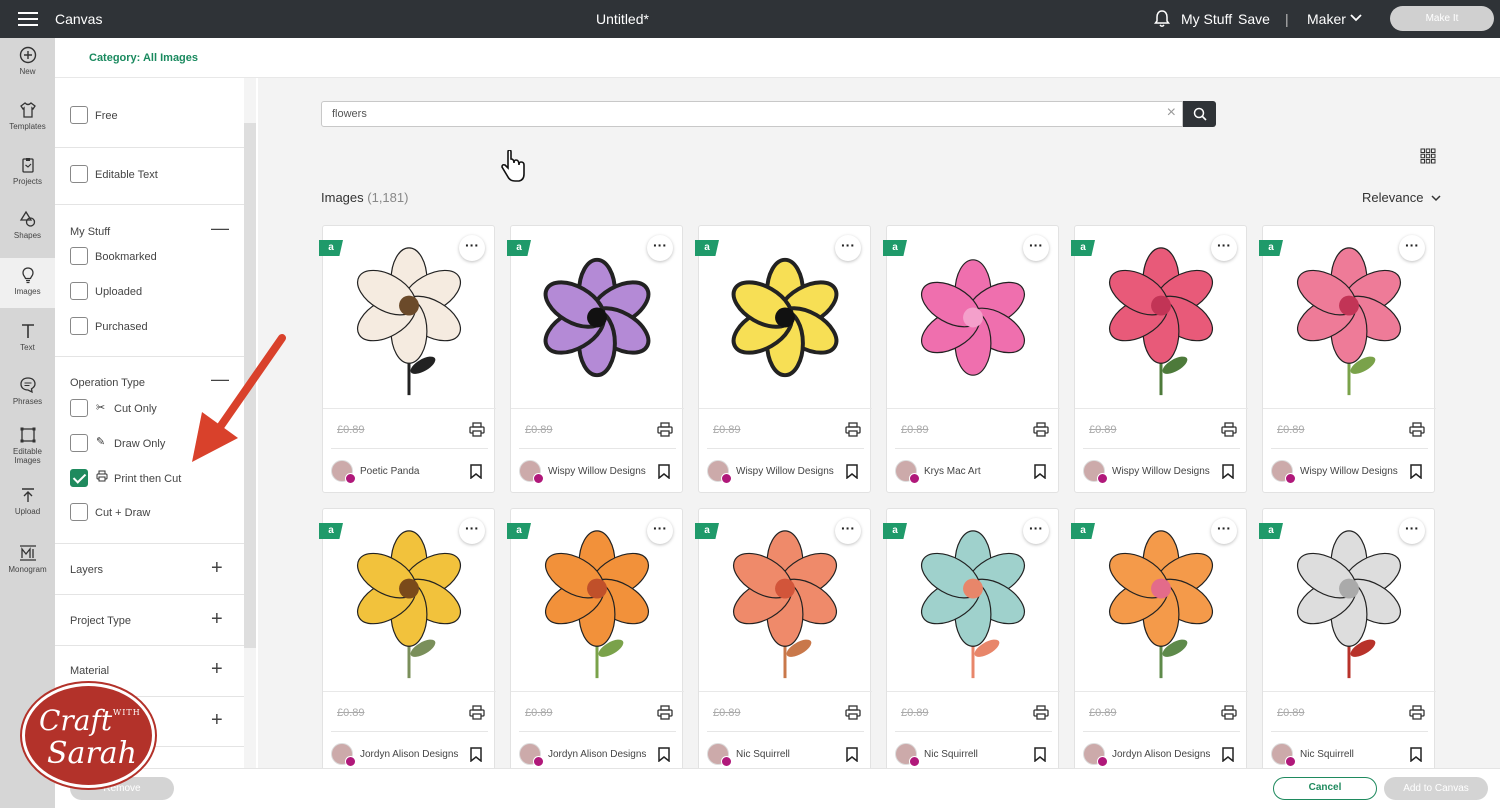 This screenshot has width=1500, height=808. What do you see at coordinates (79, 478) in the screenshot?
I see `print-then-cut-checkbox` at bounding box center [79, 478].